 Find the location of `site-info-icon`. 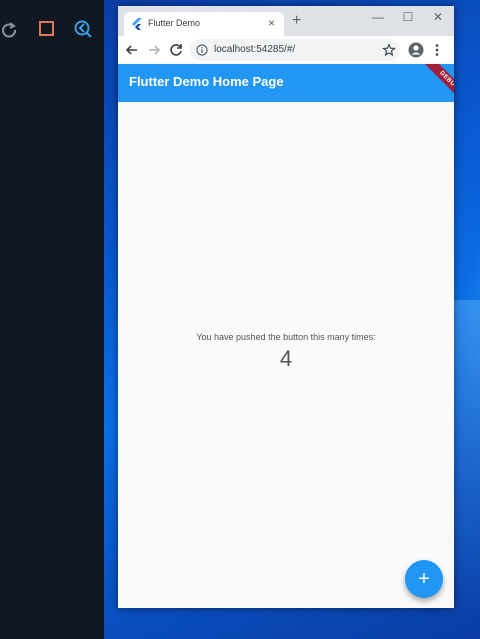

site-info-icon is located at coordinates (202, 50).